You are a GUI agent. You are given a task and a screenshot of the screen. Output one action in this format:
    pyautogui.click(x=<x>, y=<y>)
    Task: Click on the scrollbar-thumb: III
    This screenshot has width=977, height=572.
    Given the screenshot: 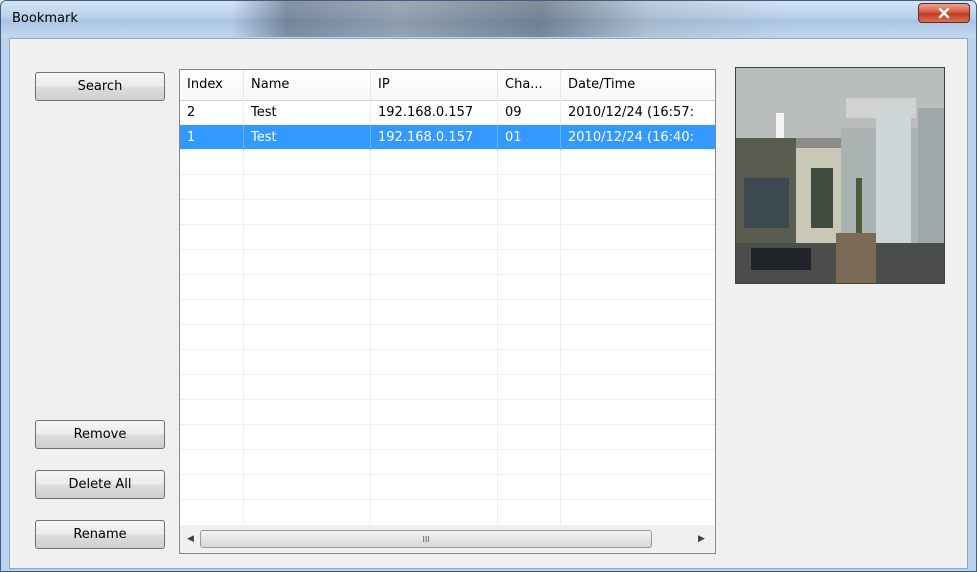 What is the action you would take?
    pyautogui.click(x=426, y=539)
    